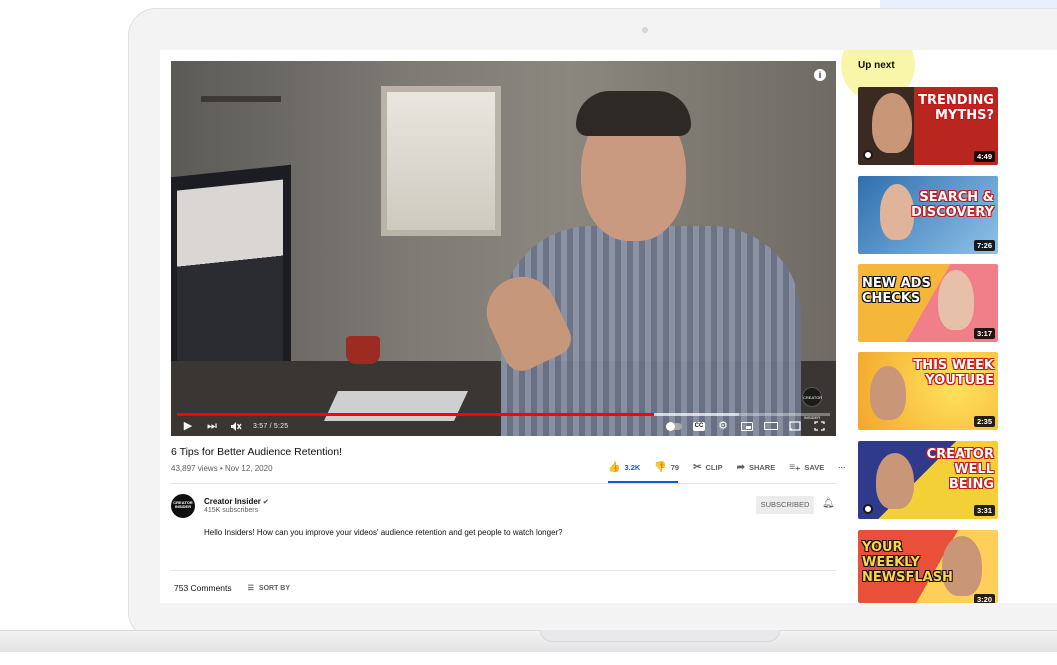 The height and width of the screenshot is (665, 1057). I want to click on notification-bell-icon: 🔔︎, so click(828, 503).